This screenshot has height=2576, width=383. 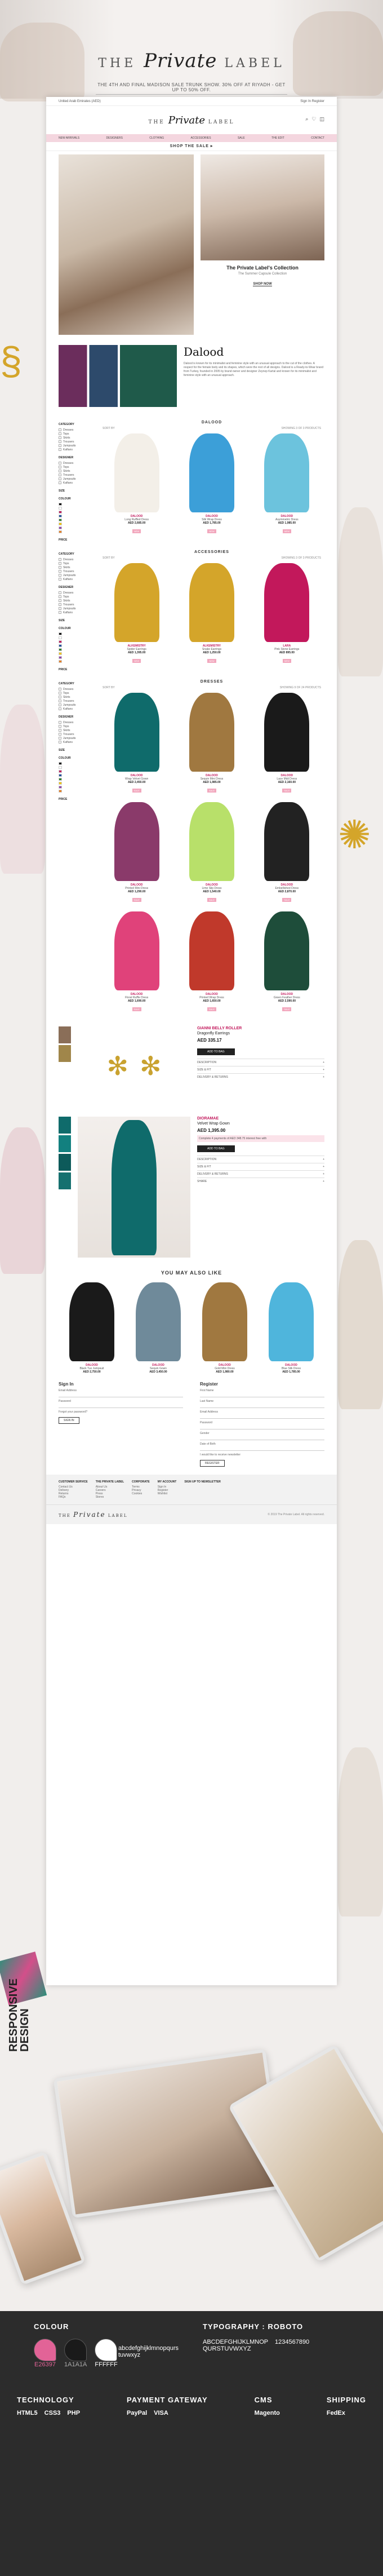 What do you see at coordinates (262, 207) in the screenshot?
I see `hero-secondary-image` at bounding box center [262, 207].